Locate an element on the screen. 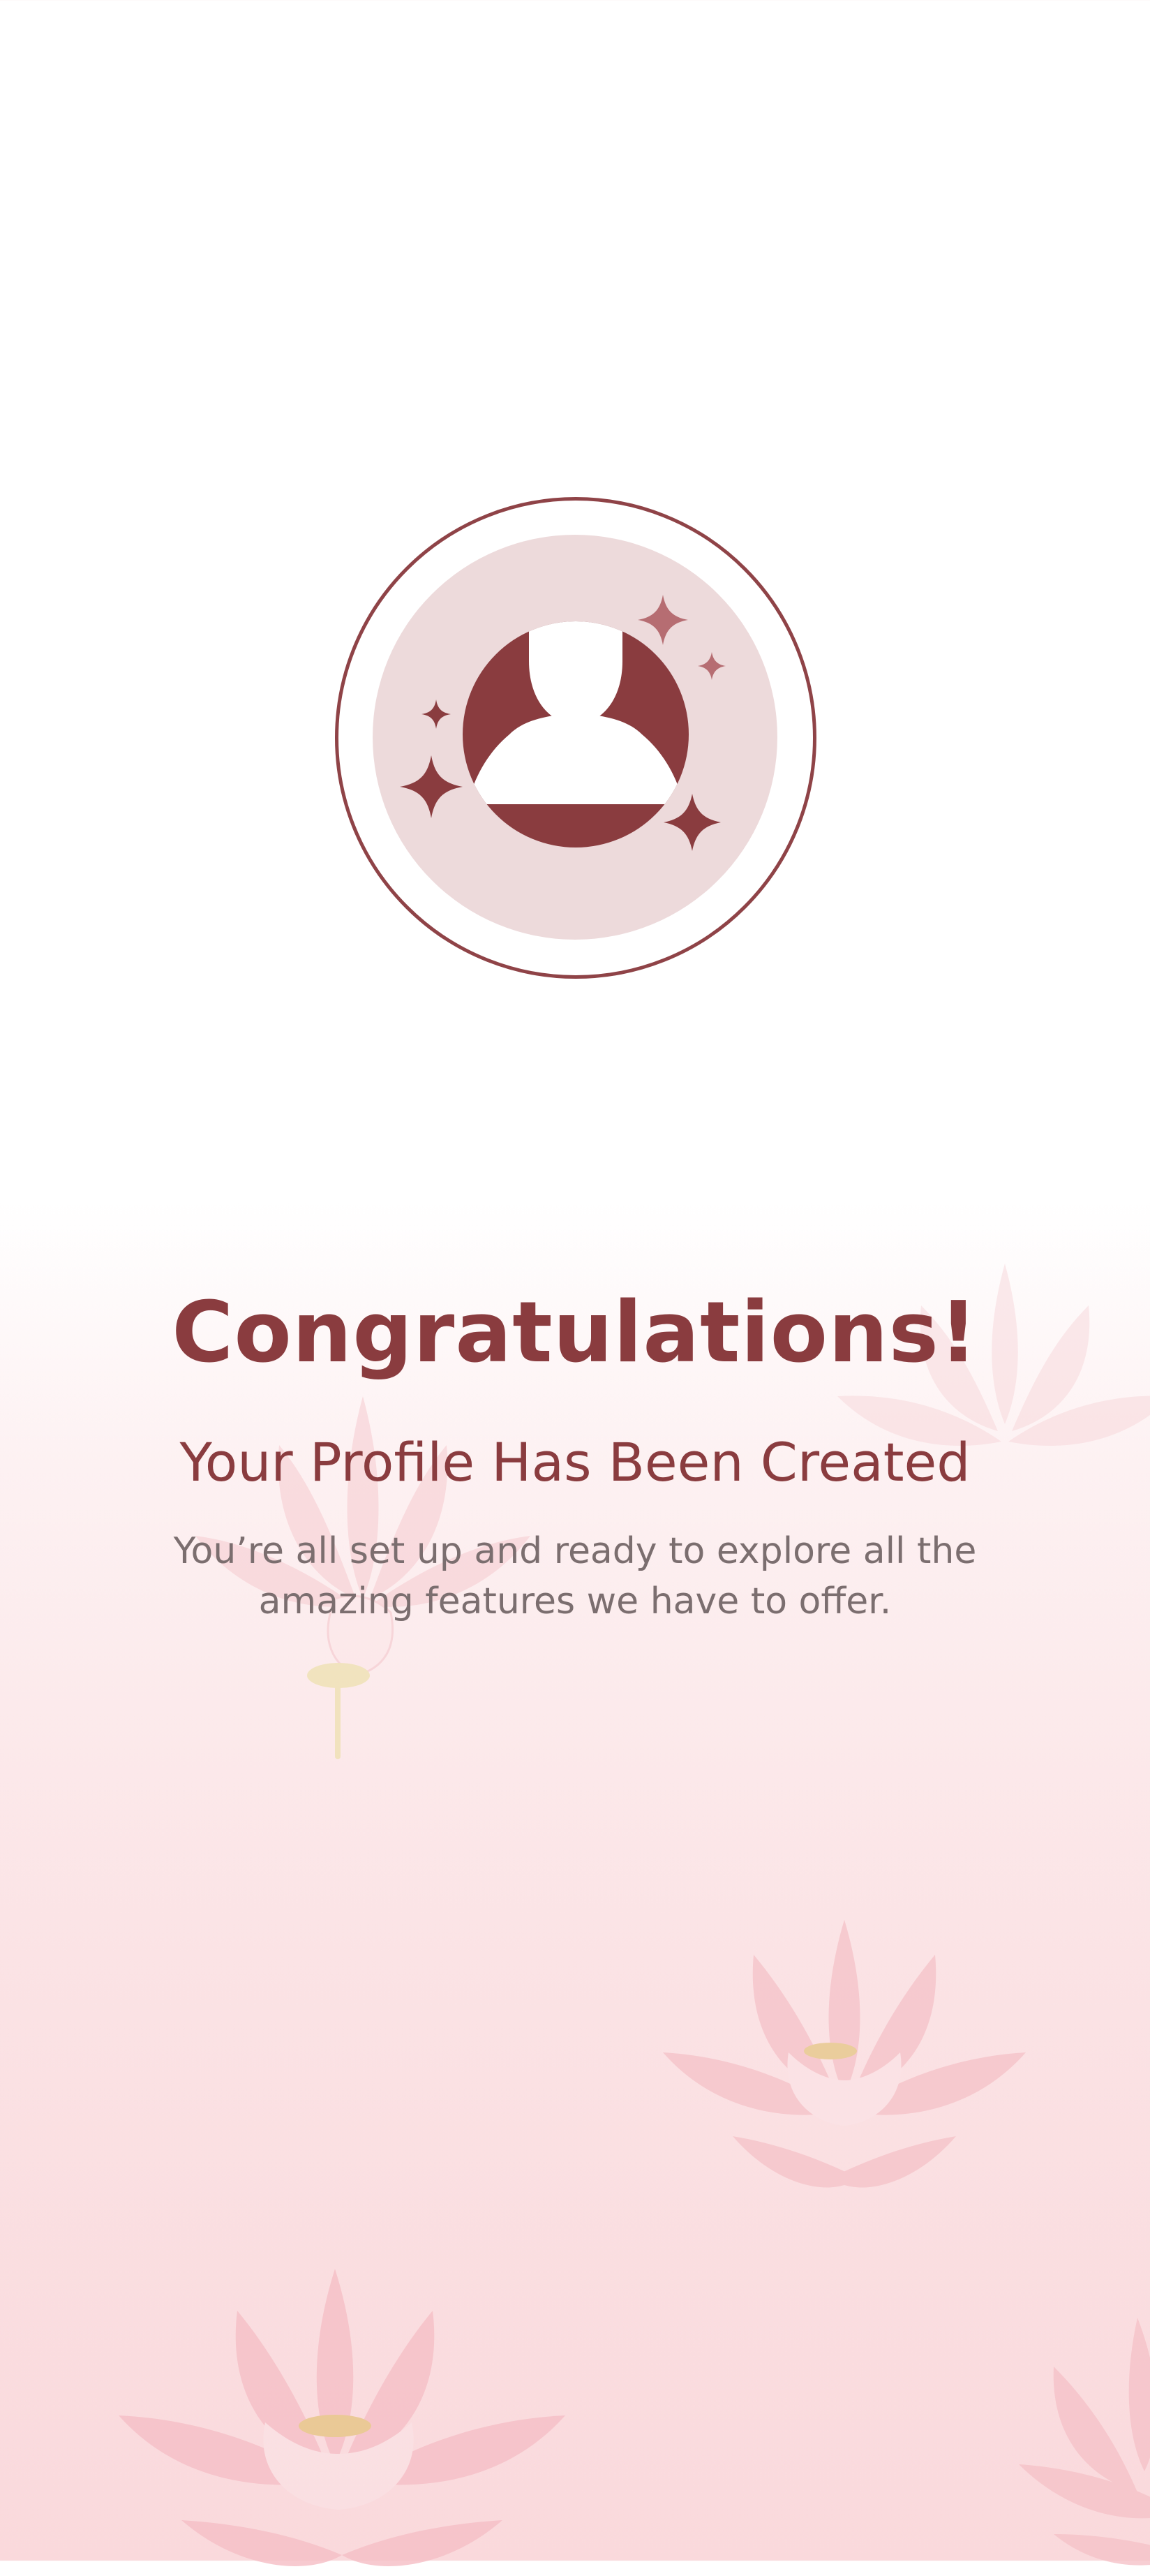 The width and height of the screenshot is (1150, 2576). page-subtitle: Your Profile Has Been Created is located at coordinates (575, 1462).